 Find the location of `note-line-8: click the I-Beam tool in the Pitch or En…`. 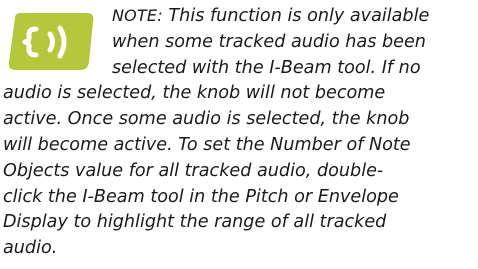

note-line-8: click the I-Beam tool in the Pitch or En… is located at coordinates (201, 196).